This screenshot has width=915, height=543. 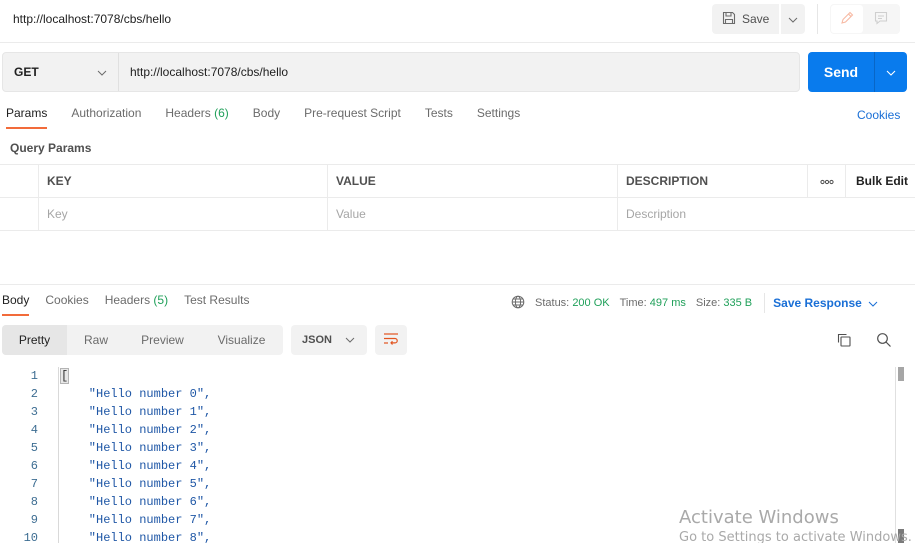 I want to click on language-select: JSON, so click(x=329, y=340).